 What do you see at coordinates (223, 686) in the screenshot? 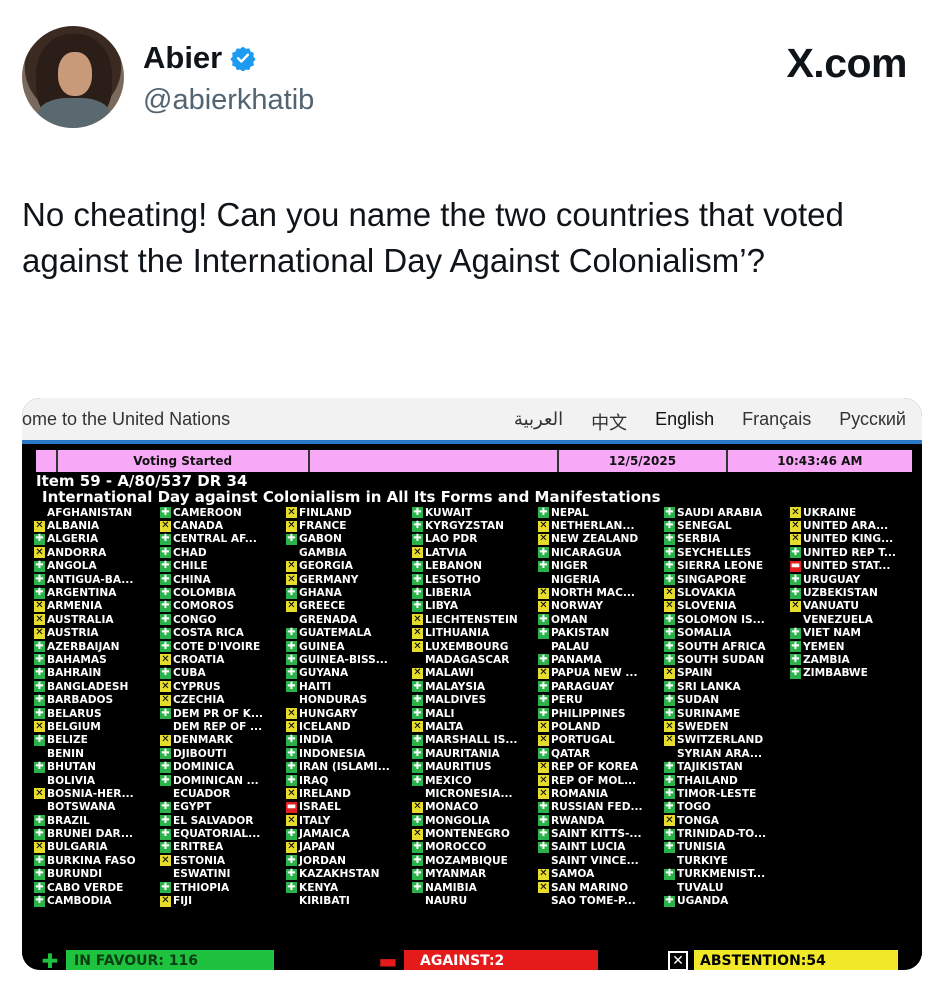
I see `country-vote-row: ✕ CYPRUS` at bounding box center [223, 686].